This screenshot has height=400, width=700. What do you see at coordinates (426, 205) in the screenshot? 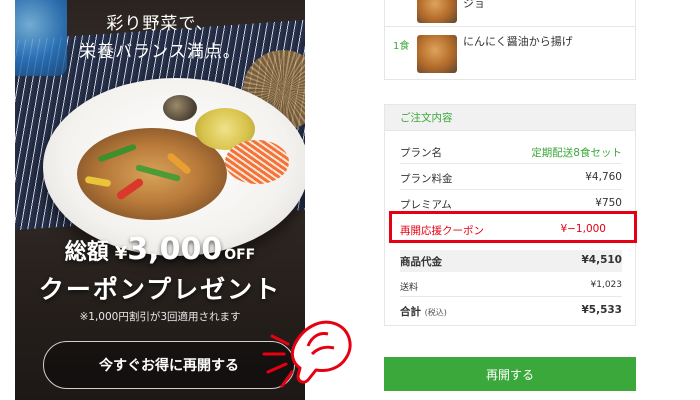
I see `row-label: プレミアム` at bounding box center [426, 205].